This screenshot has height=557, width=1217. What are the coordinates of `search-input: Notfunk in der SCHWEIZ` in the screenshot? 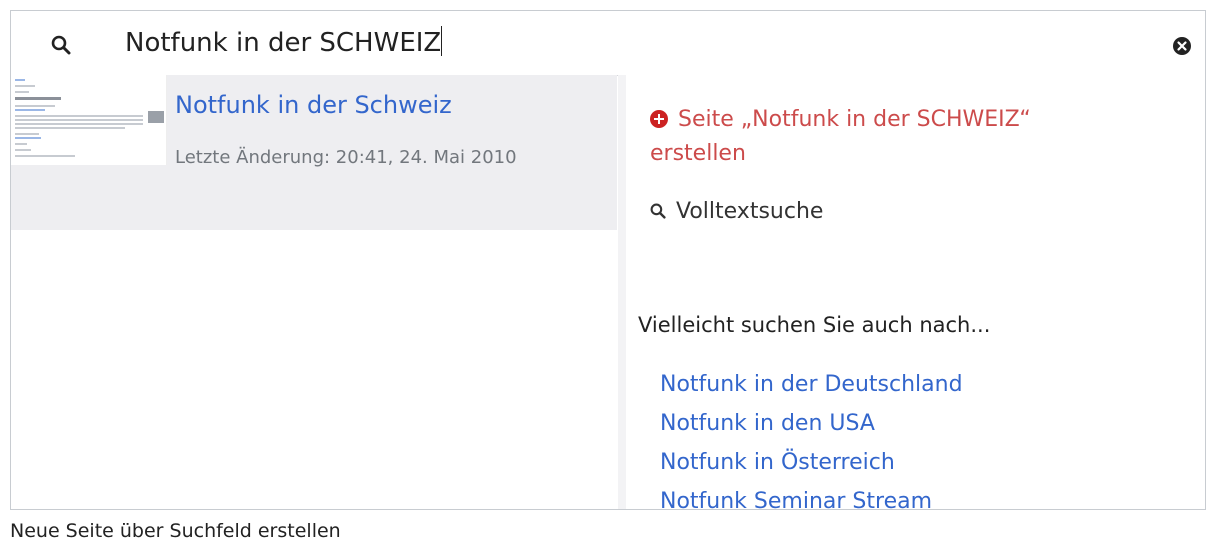 It's located at (284, 43).